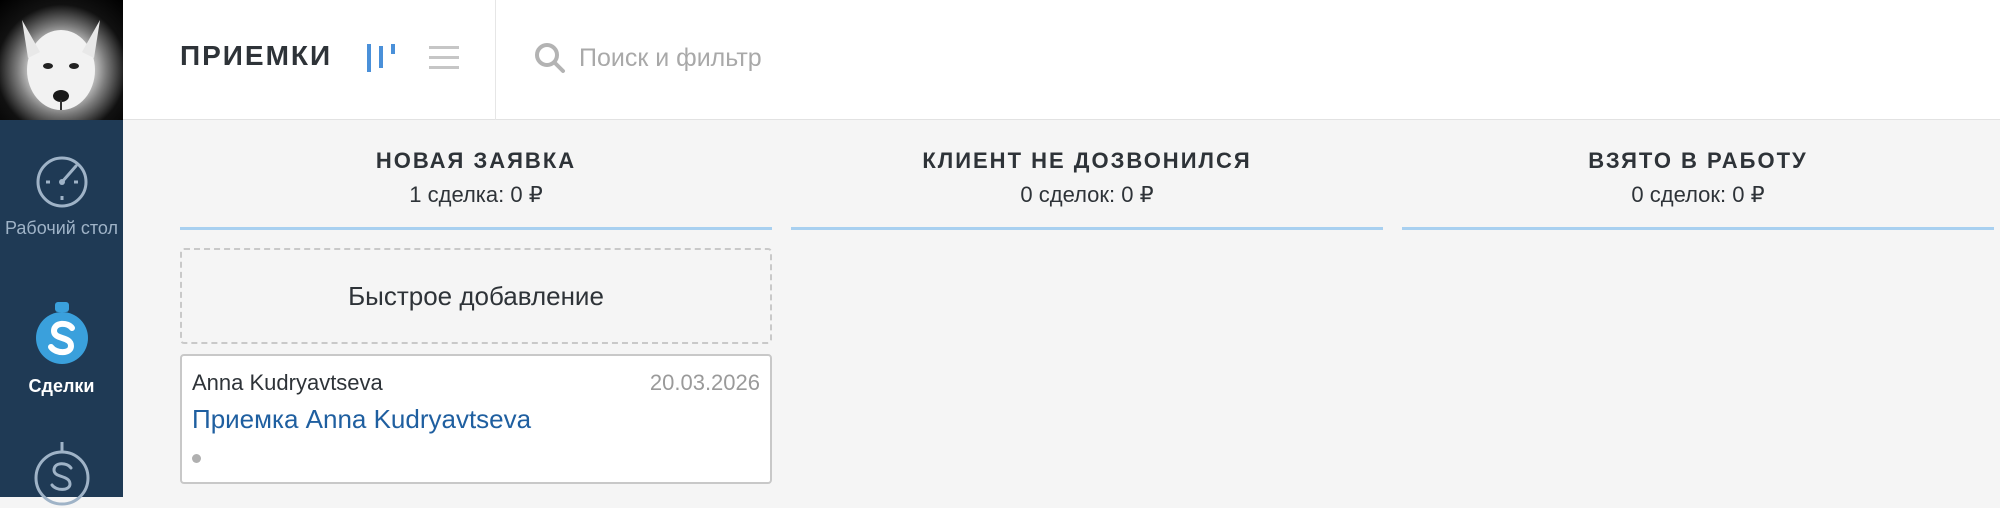 Image resolution: width=2000 pixels, height=508 pixels. I want to click on column-title: ВЗЯТО В РАБОТУ, so click(1698, 160).